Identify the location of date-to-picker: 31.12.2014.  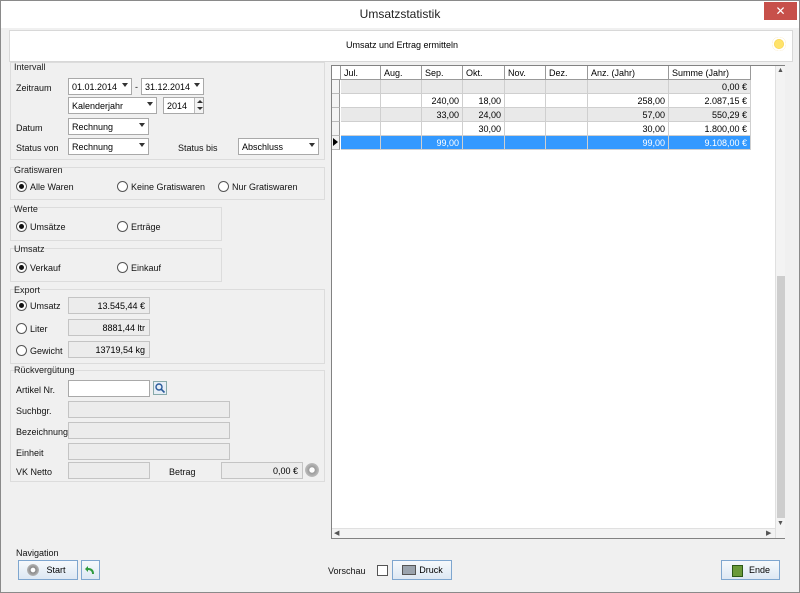
(172, 86).